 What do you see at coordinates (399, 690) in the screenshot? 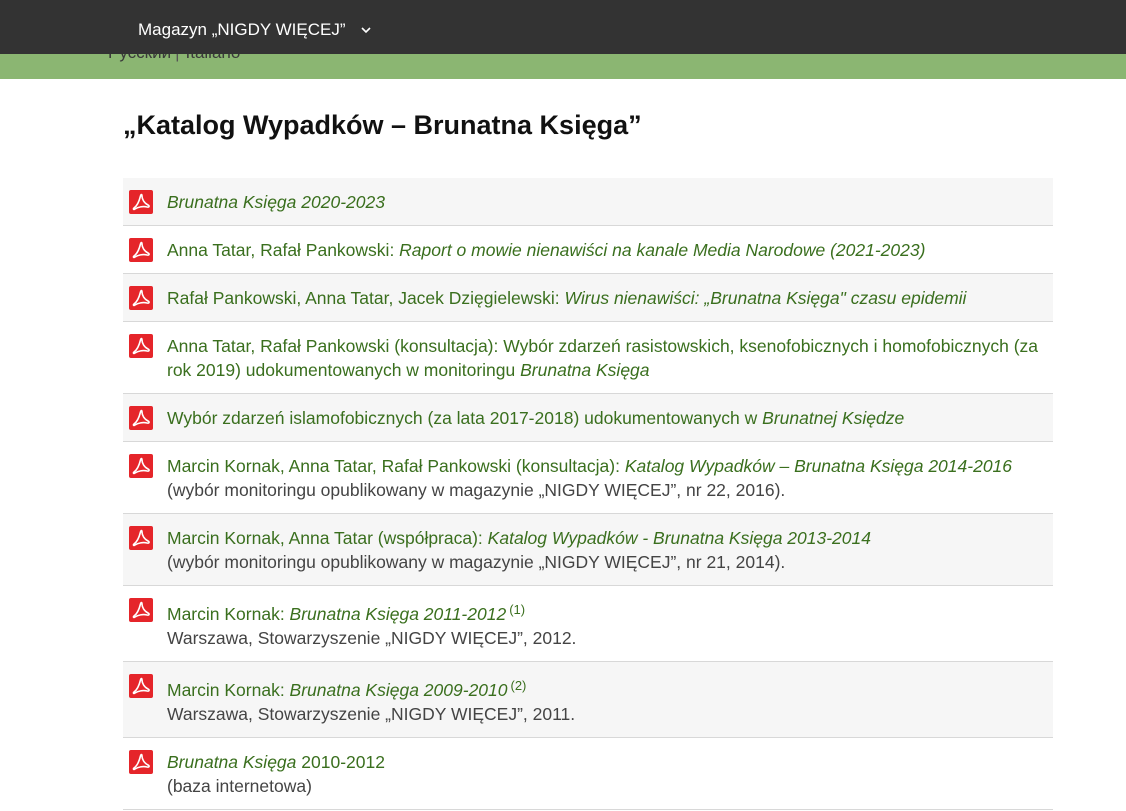
I see `item-title-link: Brunatna Księga 2009-2010` at bounding box center [399, 690].